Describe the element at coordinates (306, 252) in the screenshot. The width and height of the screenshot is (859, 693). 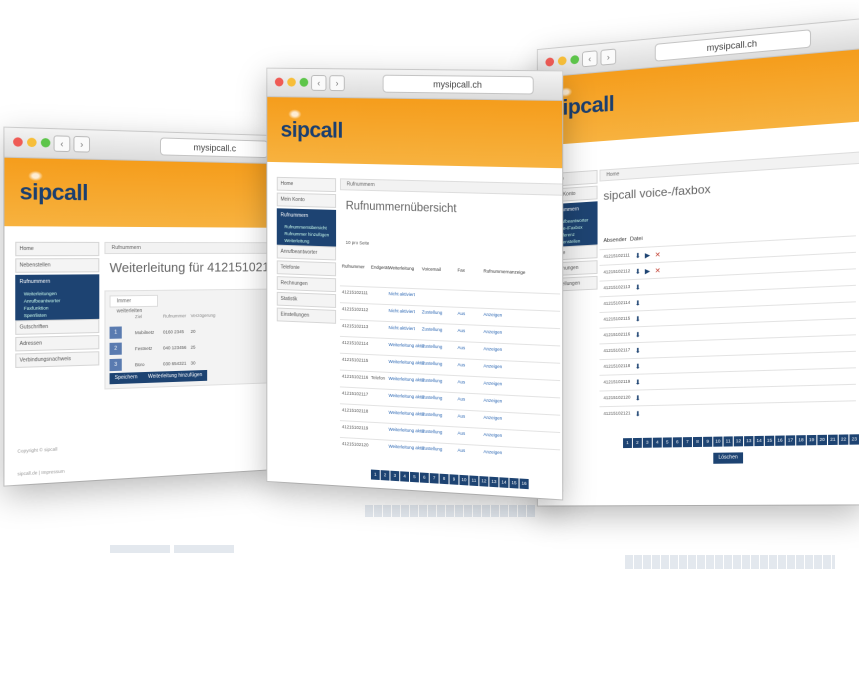
I see `sidebar-item: Anrufbeantworter` at that location.